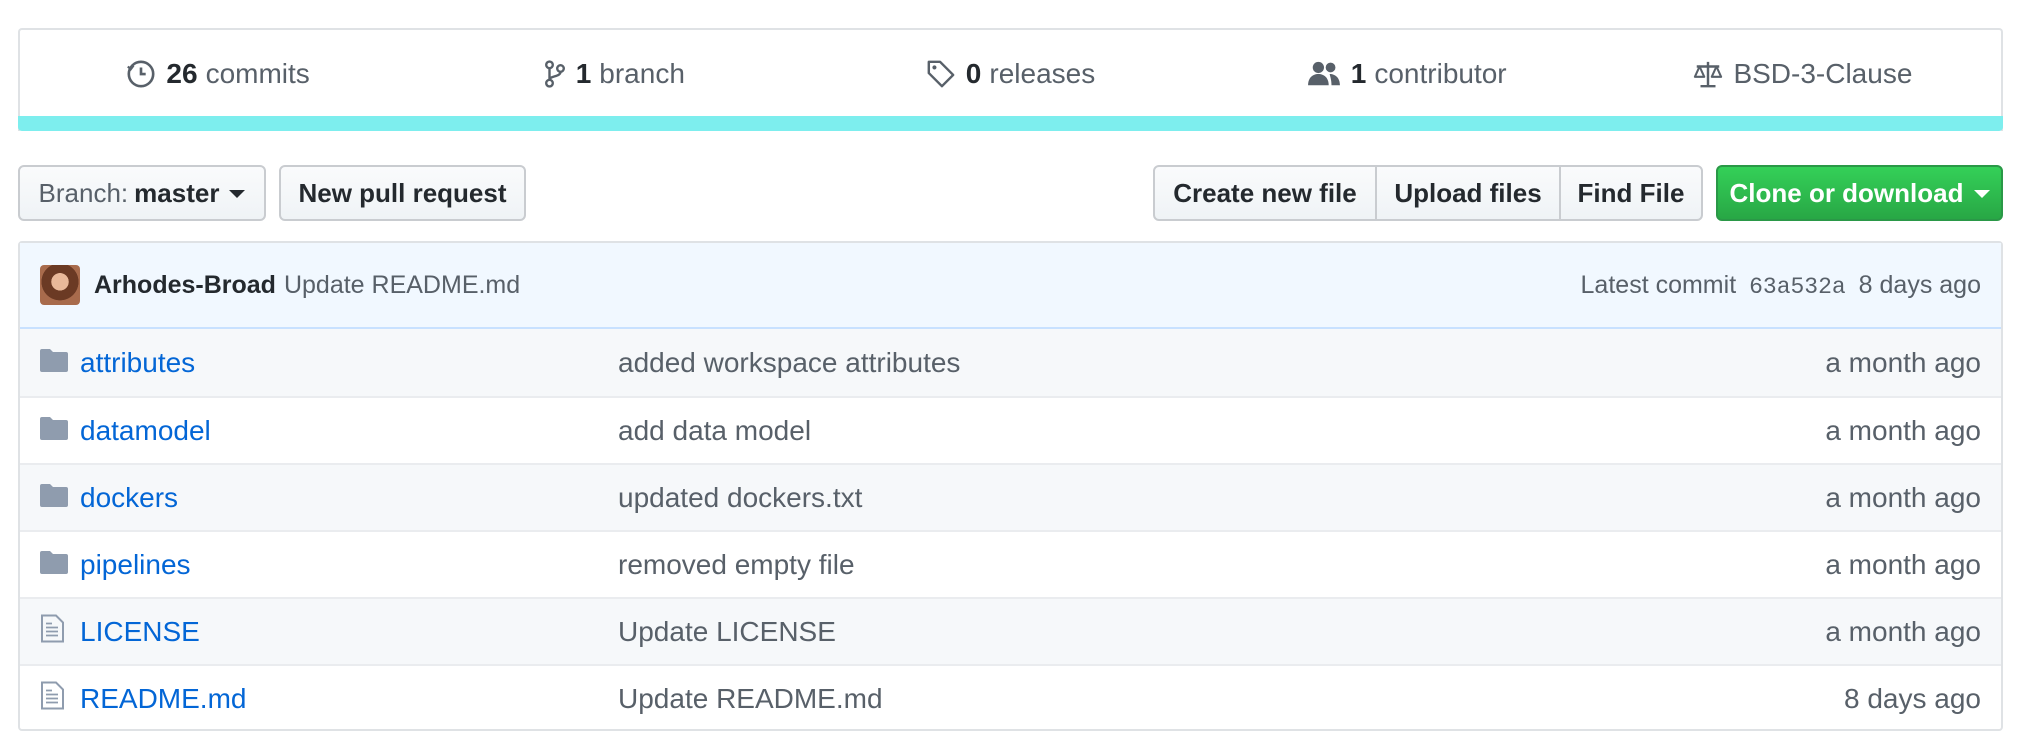 This screenshot has height=732, width=2022. Describe the element at coordinates (642, 73) in the screenshot. I see `branches-label: branch` at that location.